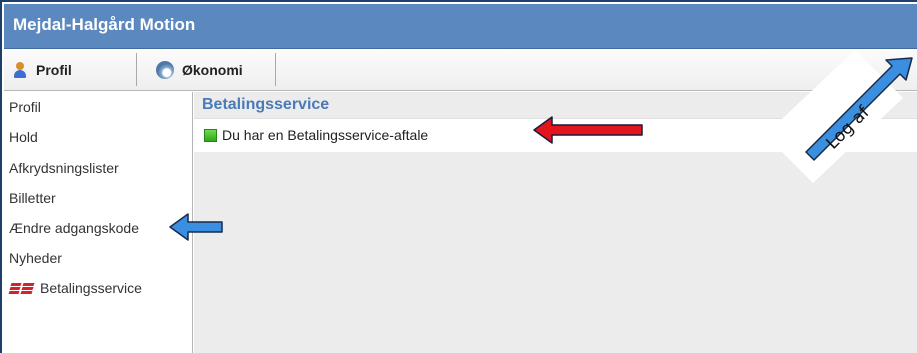 The width and height of the screenshot is (917, 353). I want to click on sidebar-item-aendre-adgangskode: Ændre adgangskode, so click(74, 228).